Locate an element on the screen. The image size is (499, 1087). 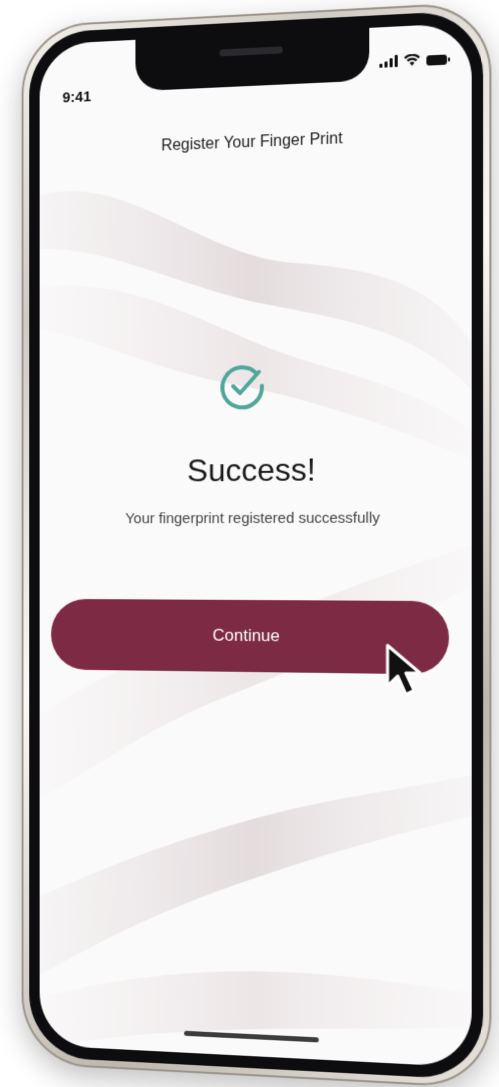
camera-notch is located at coordinates (252, 59).